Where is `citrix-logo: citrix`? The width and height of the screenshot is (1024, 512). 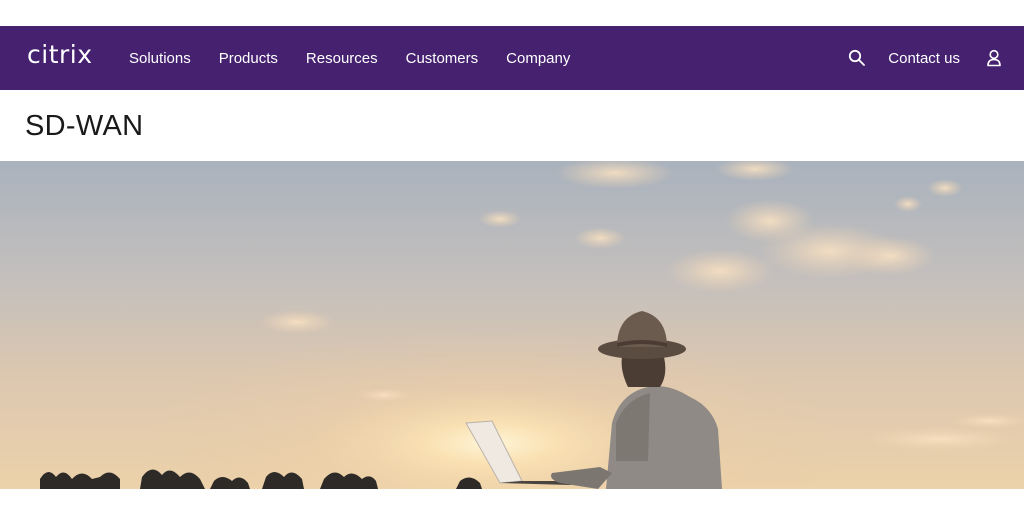 citrix-logo: citrix is located at coordinates (60, 54).